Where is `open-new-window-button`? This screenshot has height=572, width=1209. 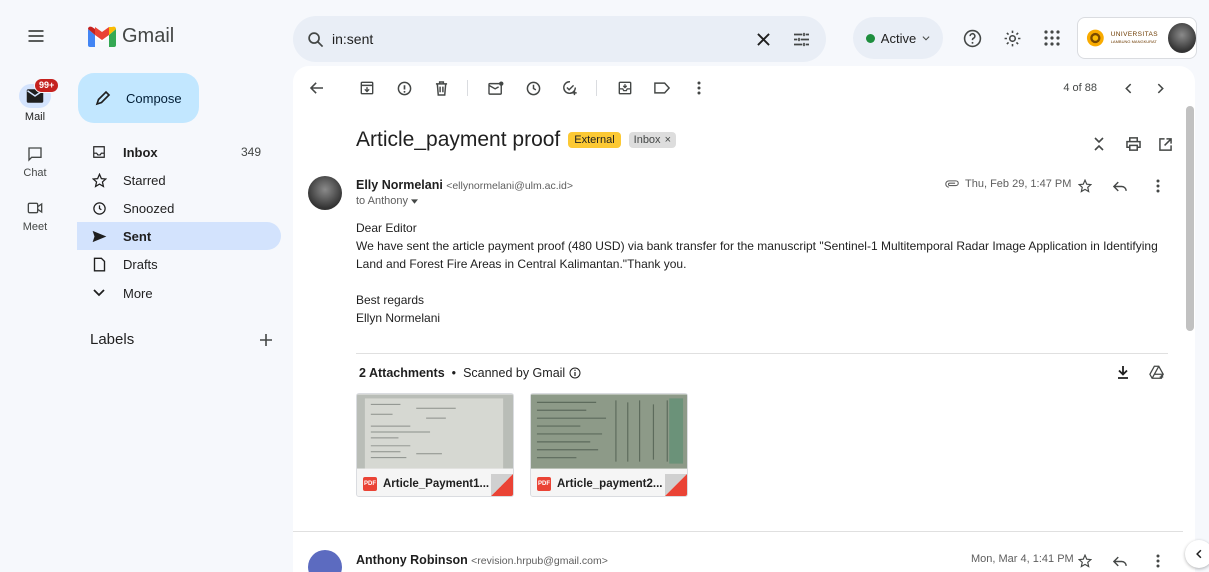
open-new-window-button is located at coordinates (1165, 144).